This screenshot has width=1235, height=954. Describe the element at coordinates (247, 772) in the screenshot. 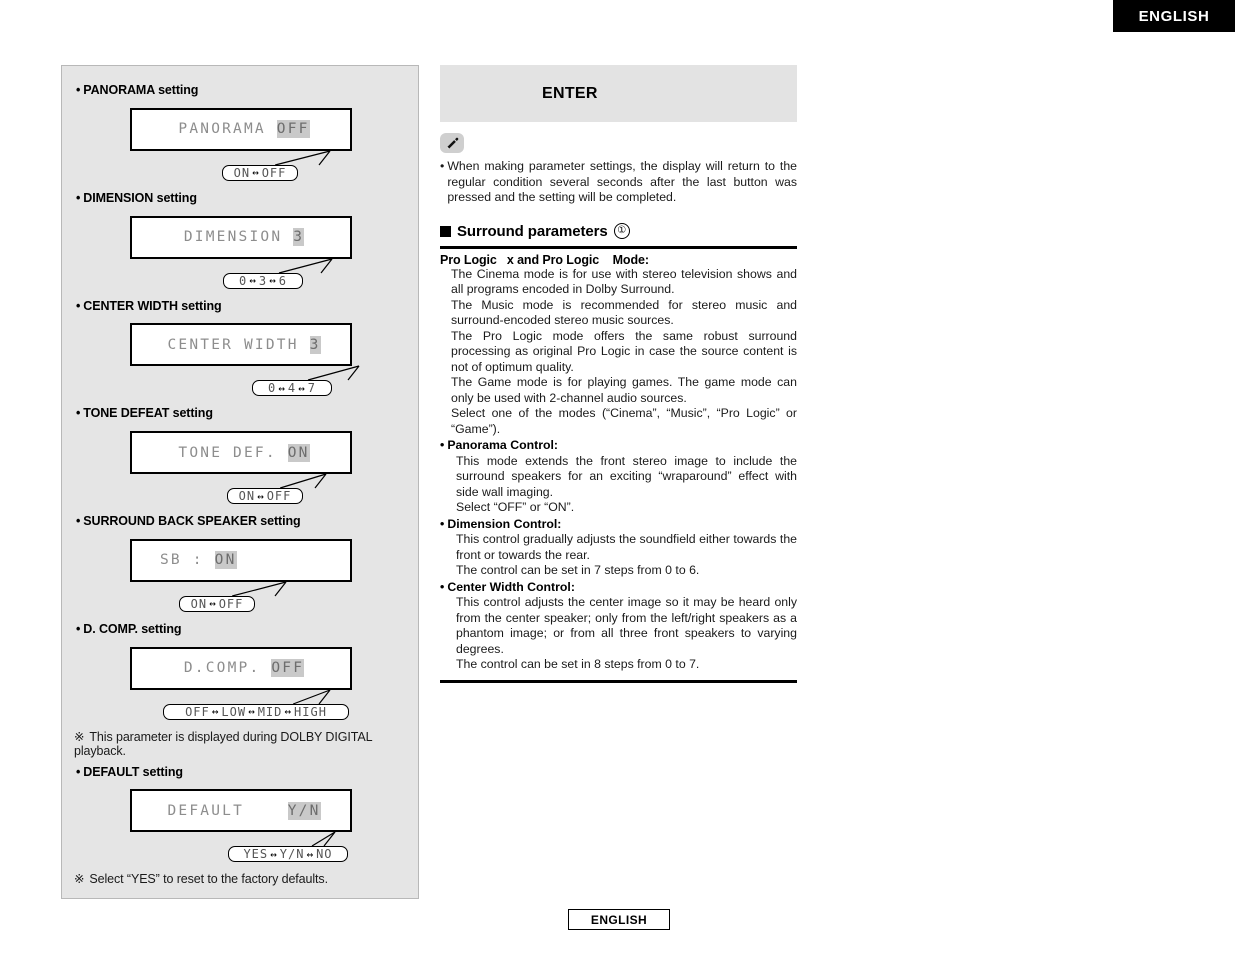

I see `setting-label: • DEFAULT setting` at that location.